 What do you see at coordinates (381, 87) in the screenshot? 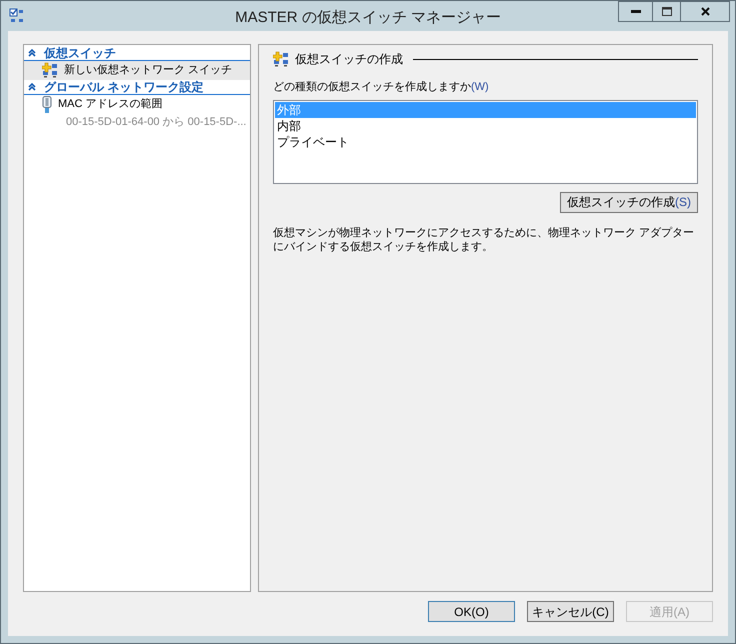
I see `list-label: どの種類の仮想スイッチを作成しますか(W)` at bounding box center [381, 87].